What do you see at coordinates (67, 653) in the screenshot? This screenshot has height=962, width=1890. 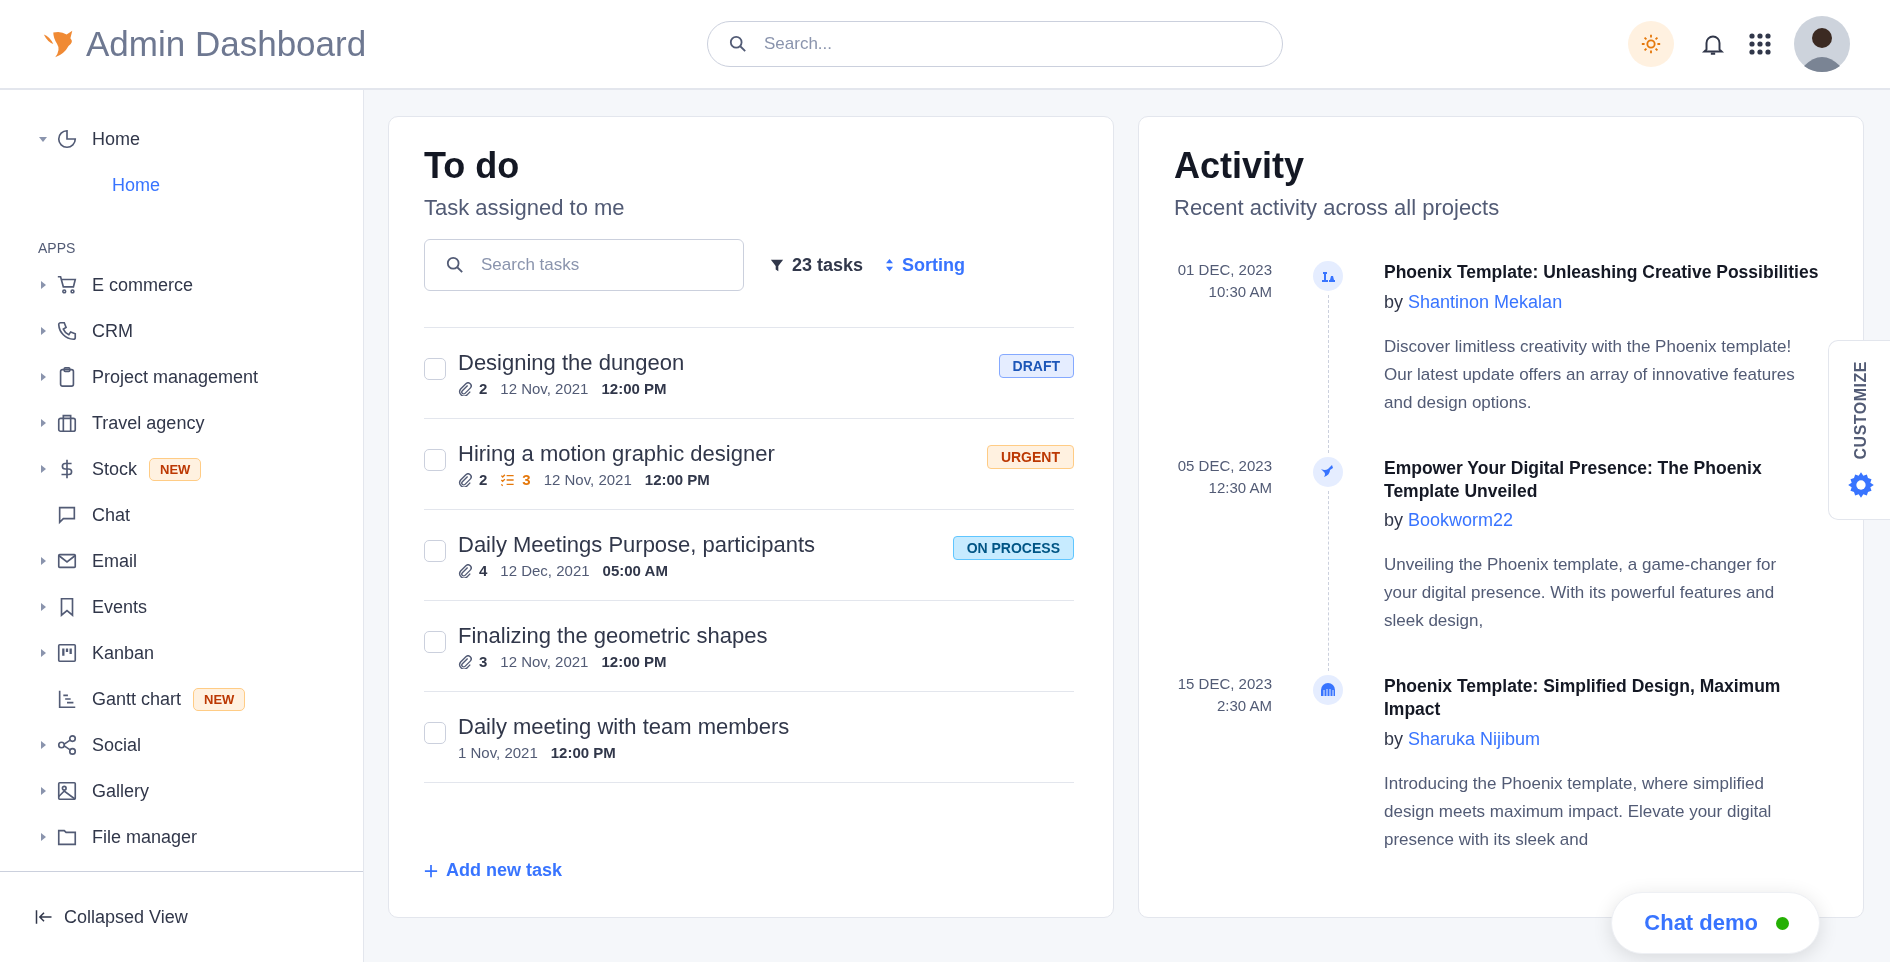 I see `kanban-icon` at bounding box center [67, 653].